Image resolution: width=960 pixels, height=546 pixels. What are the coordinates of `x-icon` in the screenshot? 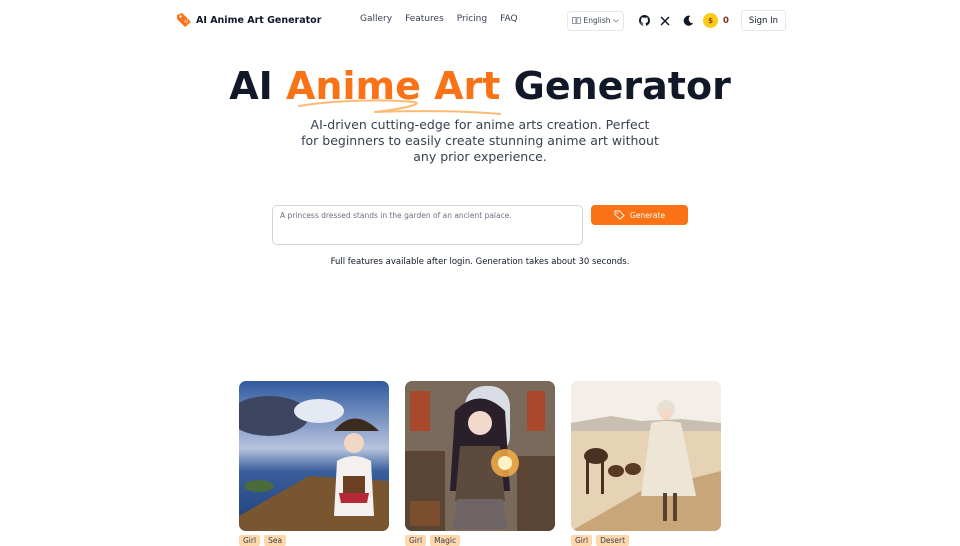 It's located at (665, 20).